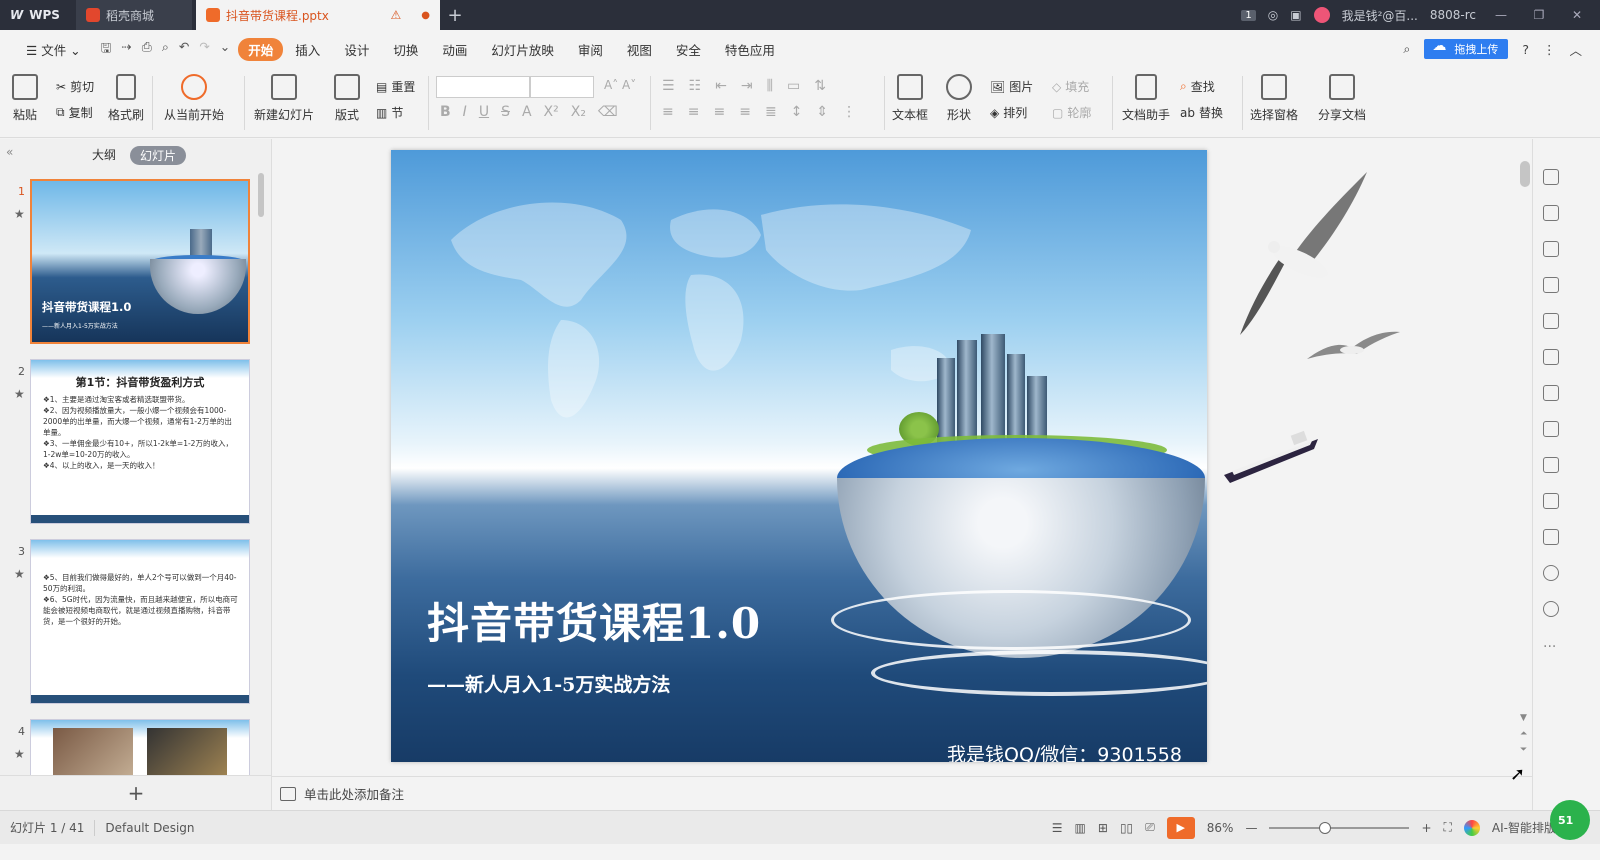 This screenshot has width=1600, height=860. I want to click on tab-design: 设计, so click(356, 49).